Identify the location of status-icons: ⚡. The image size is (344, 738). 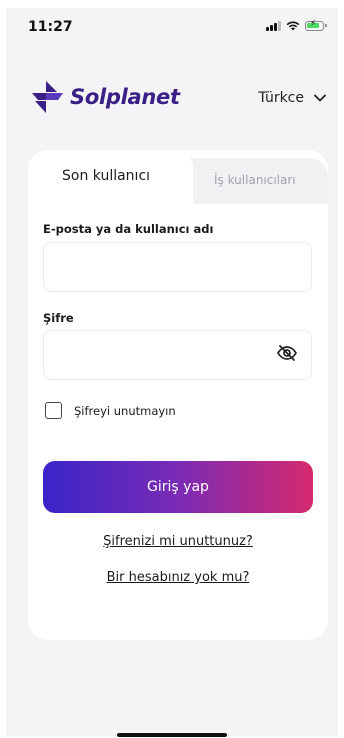
(296, 25).